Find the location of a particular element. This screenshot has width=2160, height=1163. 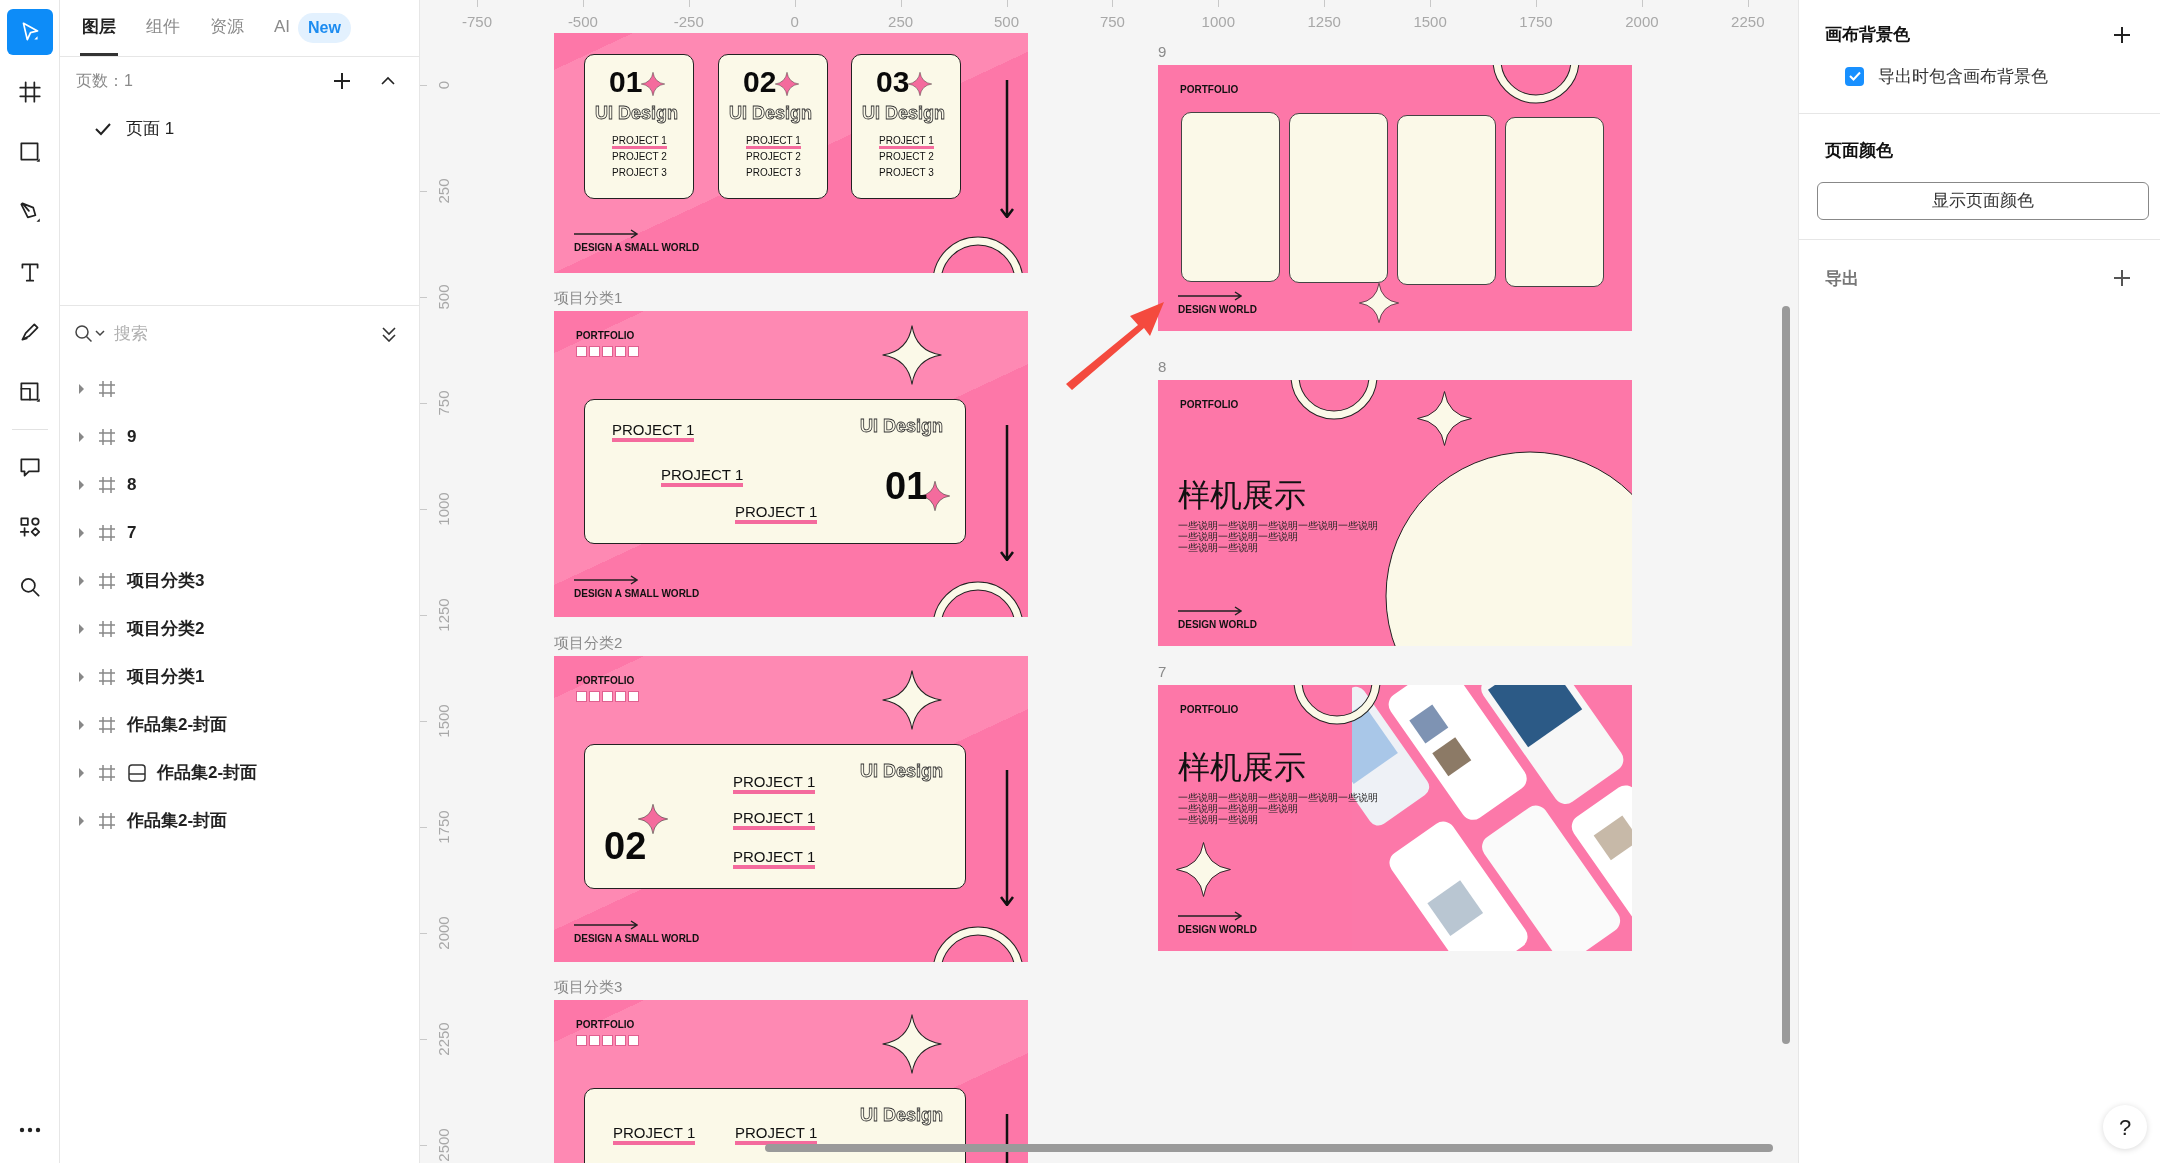

ruler-label: 1750 is located at coordinates (443, 827).